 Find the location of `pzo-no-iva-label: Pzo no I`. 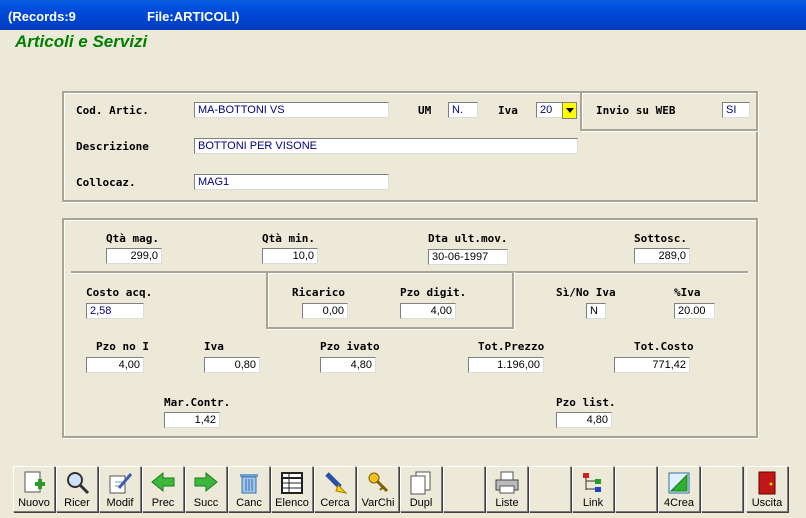

pzo-no-iva-label: Pzo no I is located at coordinates (122, 346).